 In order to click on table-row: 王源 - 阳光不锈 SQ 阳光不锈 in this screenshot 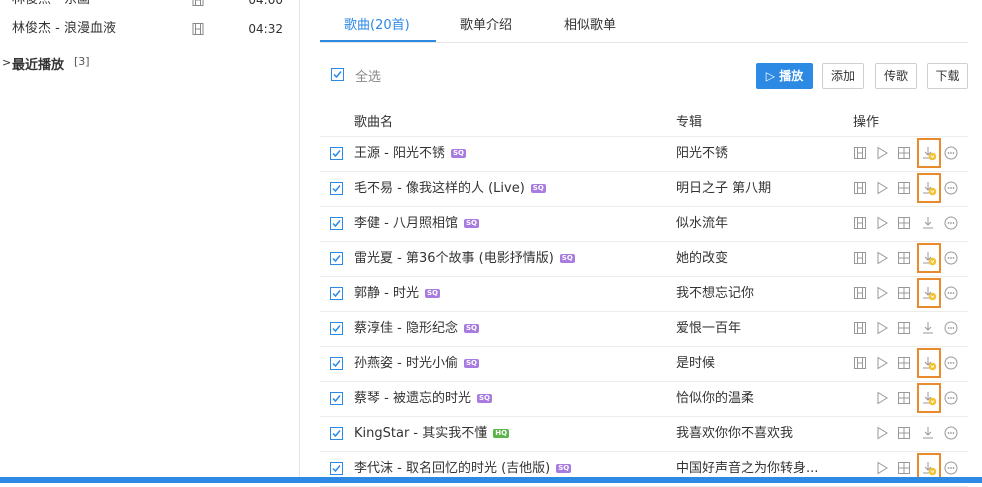, I will do `click(644, 154)`.